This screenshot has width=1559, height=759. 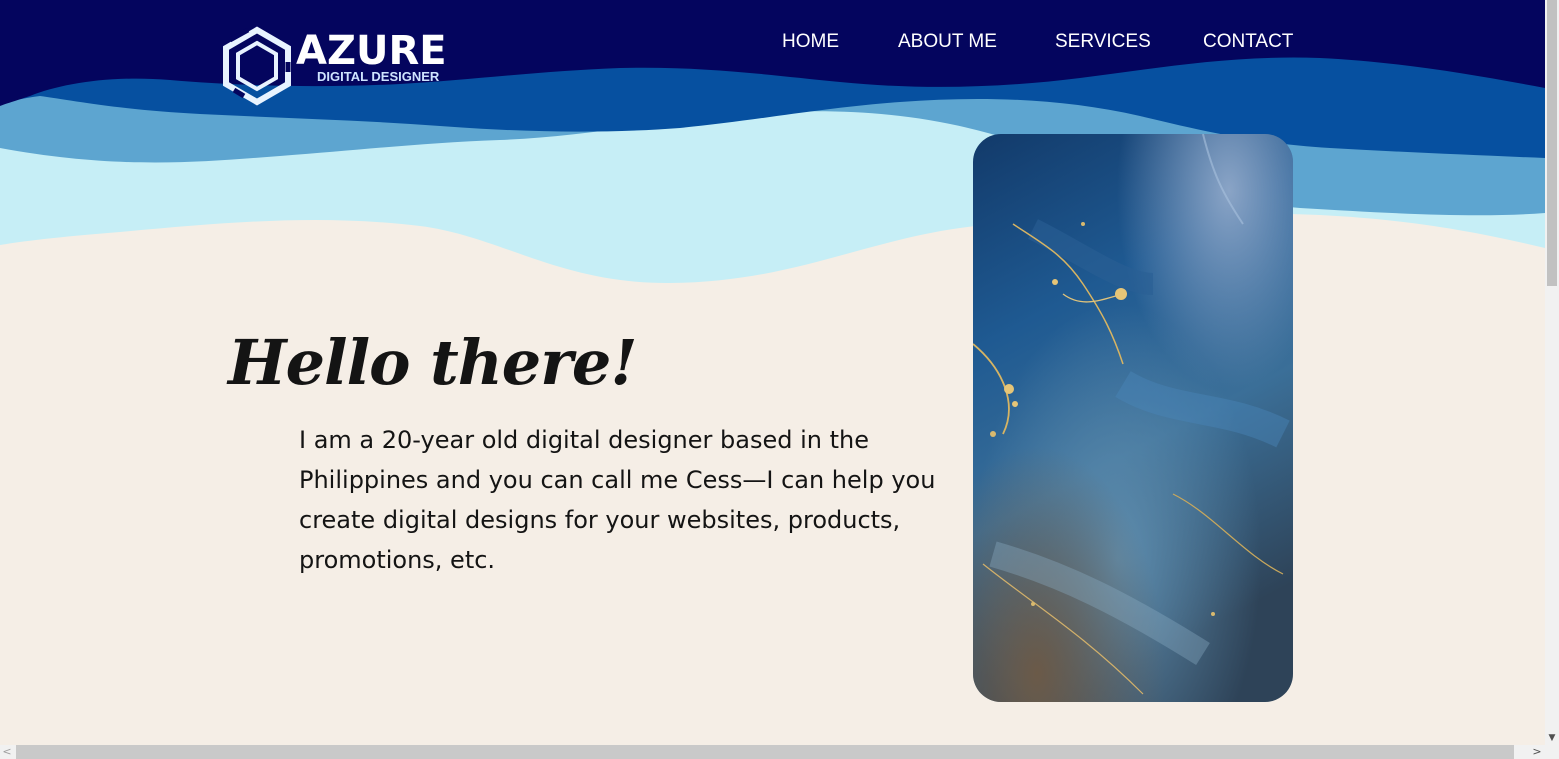 I want to click on vertical-scrollbar: ▼, so click(x=1552, y=372).